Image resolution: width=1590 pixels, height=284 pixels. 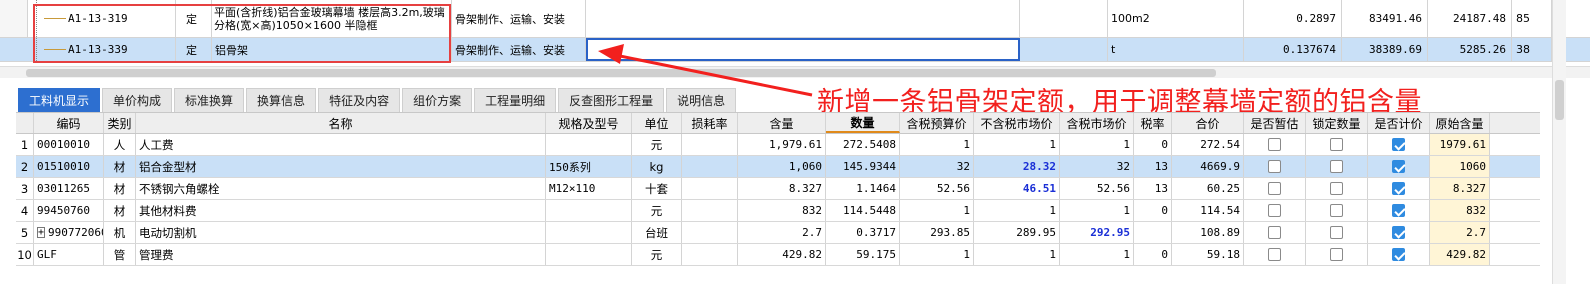 I want to click on tab-labor-material-machine: 工料机显示, so click(x=59, y=100).